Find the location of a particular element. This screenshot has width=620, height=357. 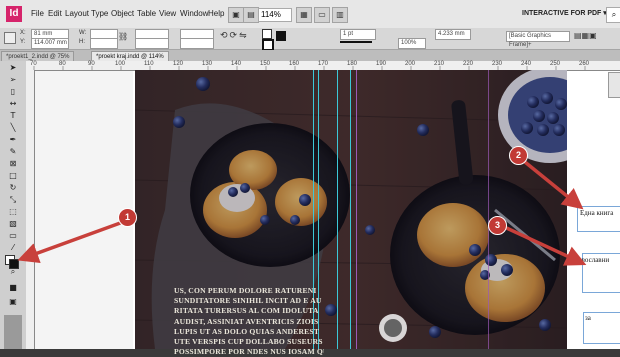

callout-1: 1 is located at coordinates (127, 217).